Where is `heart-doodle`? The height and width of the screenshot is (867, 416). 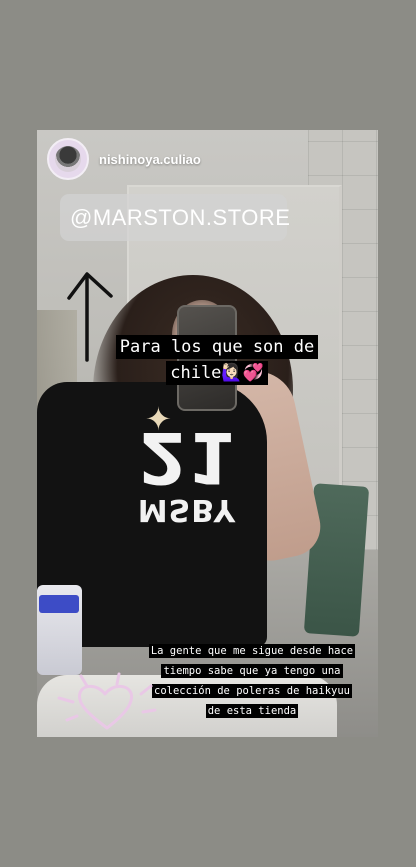 heart-doodle is located at coordinates (107, 701).